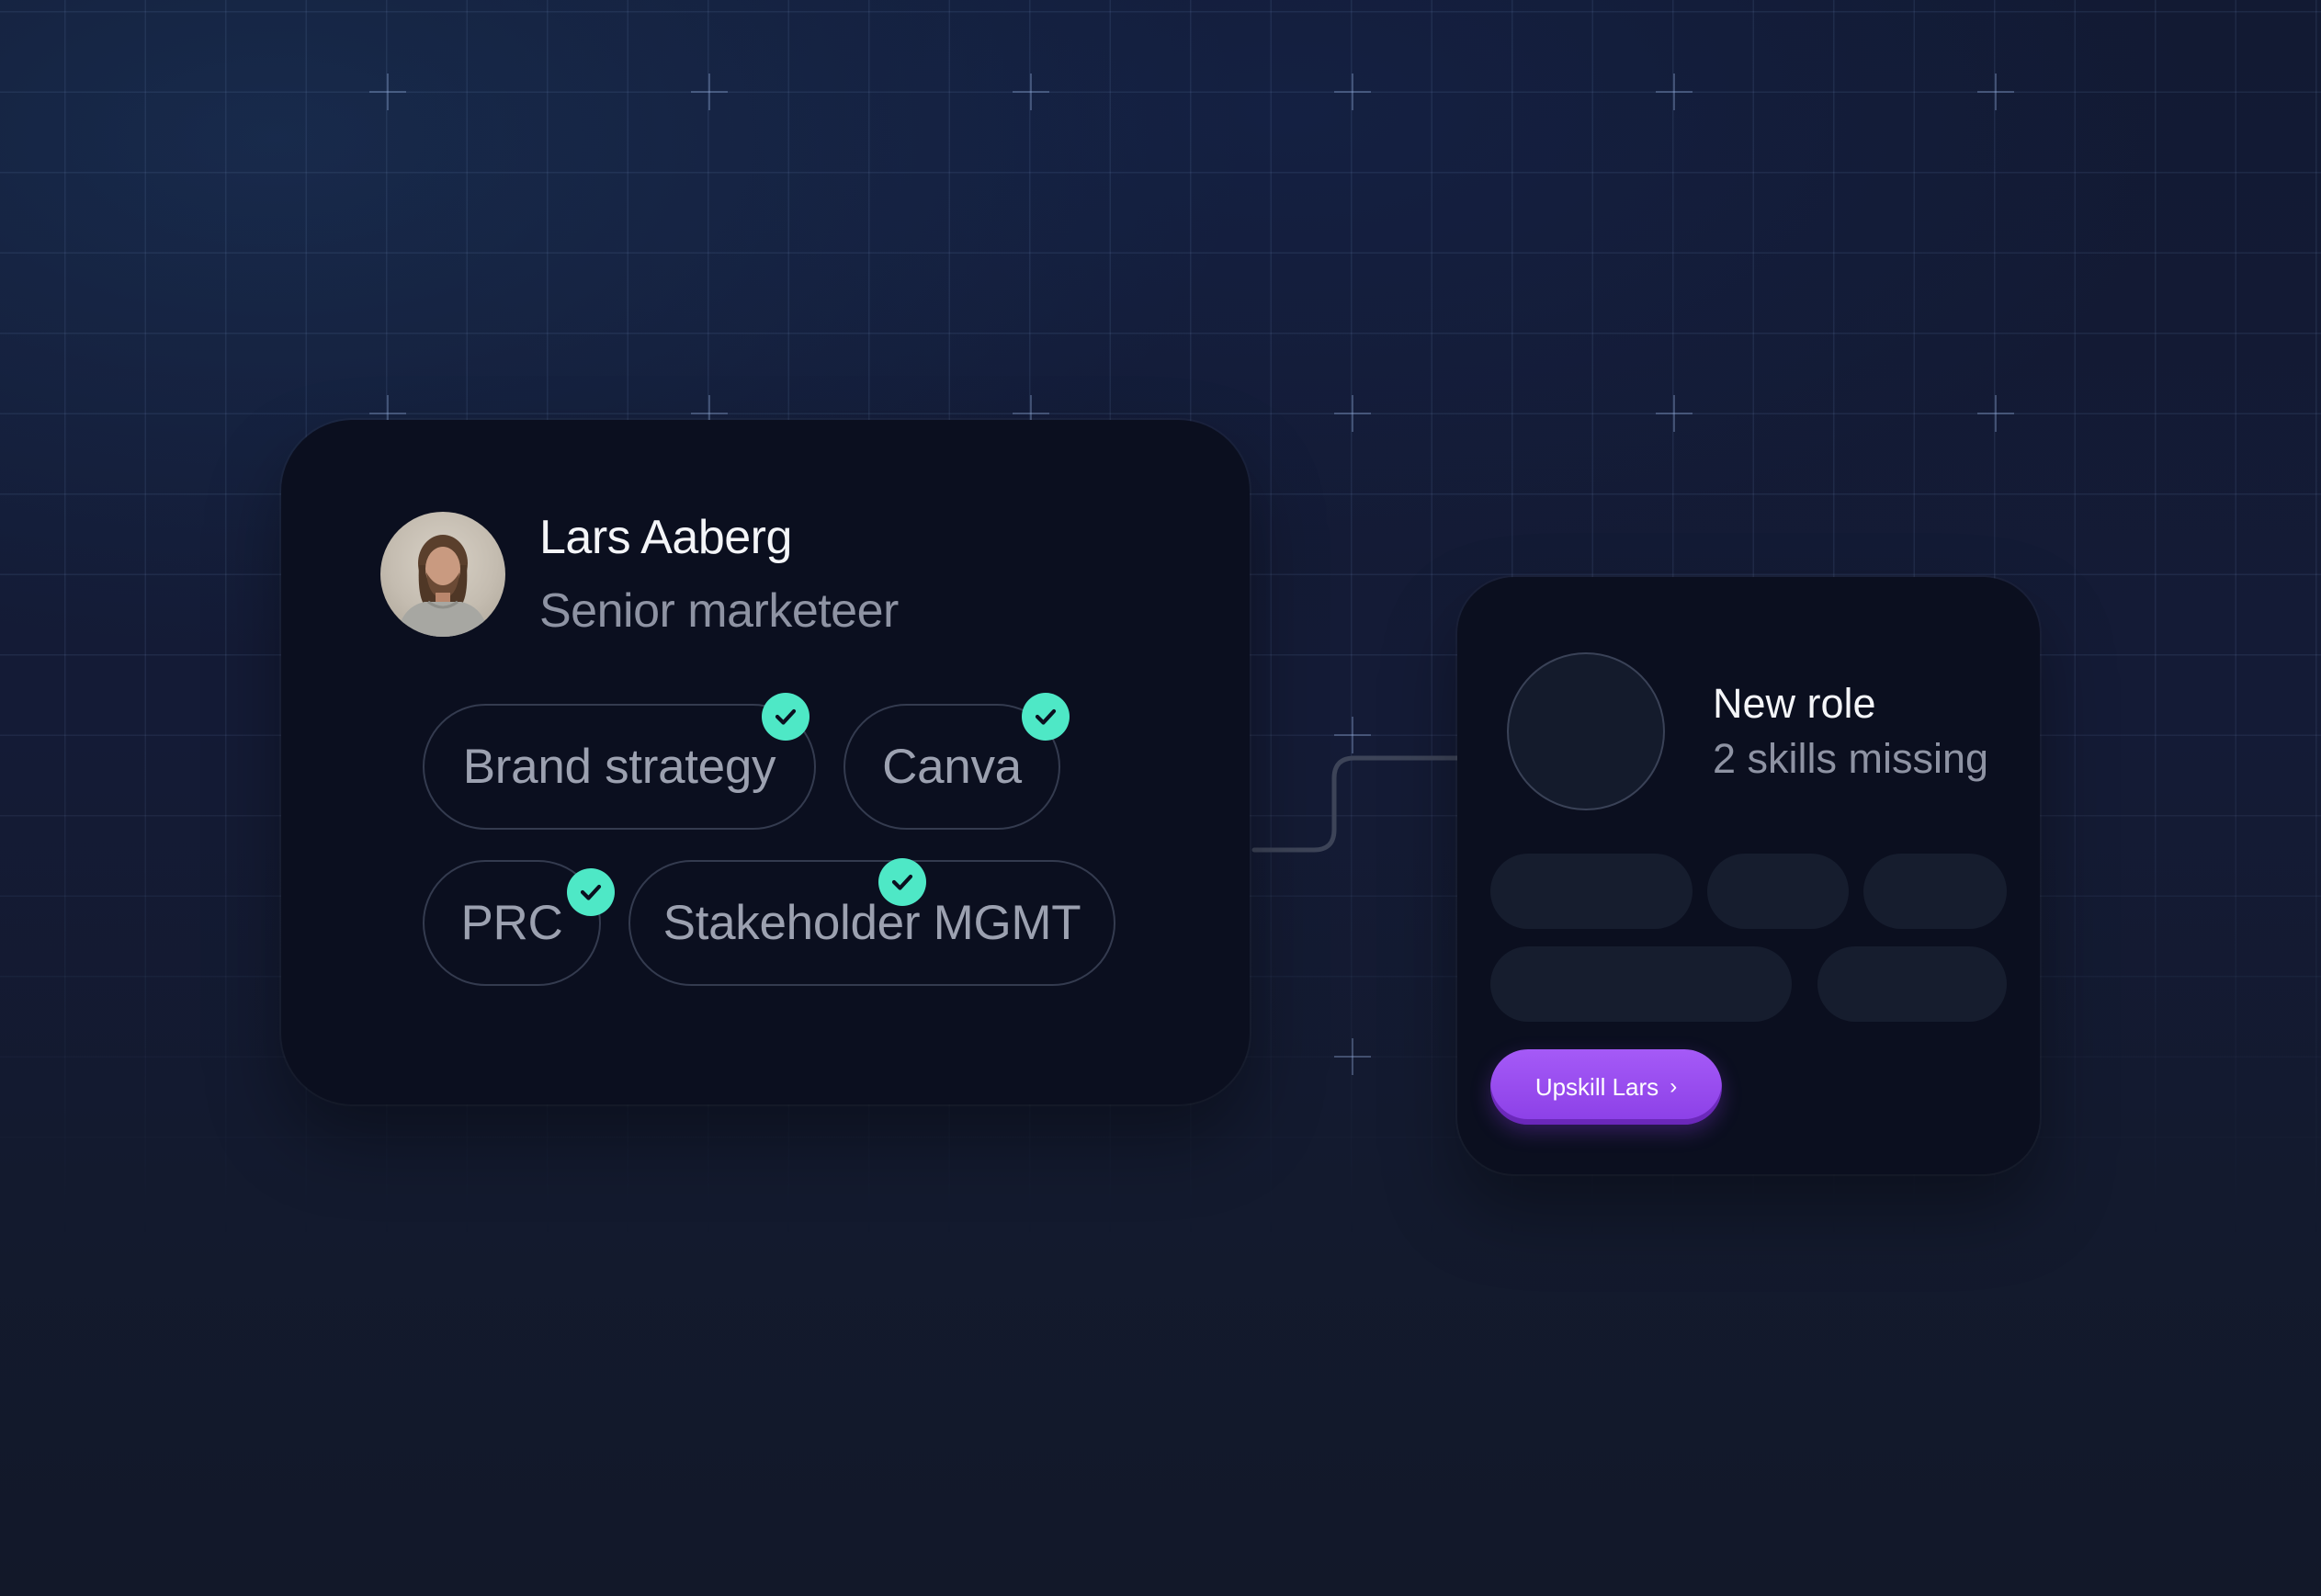  I want to click on profile-name: Lars Aaberg, so click(665, 537).